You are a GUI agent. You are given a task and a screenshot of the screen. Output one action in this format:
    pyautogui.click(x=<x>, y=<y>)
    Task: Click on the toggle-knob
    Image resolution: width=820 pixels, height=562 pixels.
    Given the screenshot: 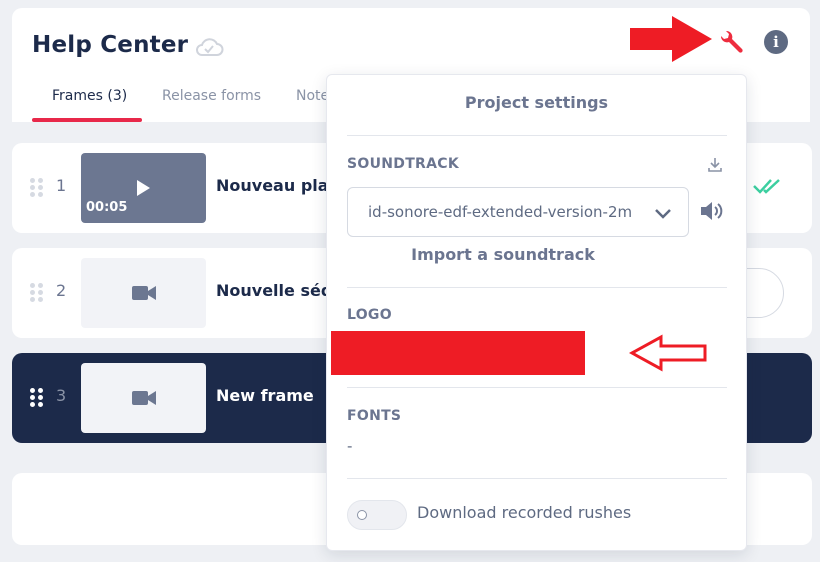 What is the action you would take?
    pyautogui.click(x=362, y=515)
    